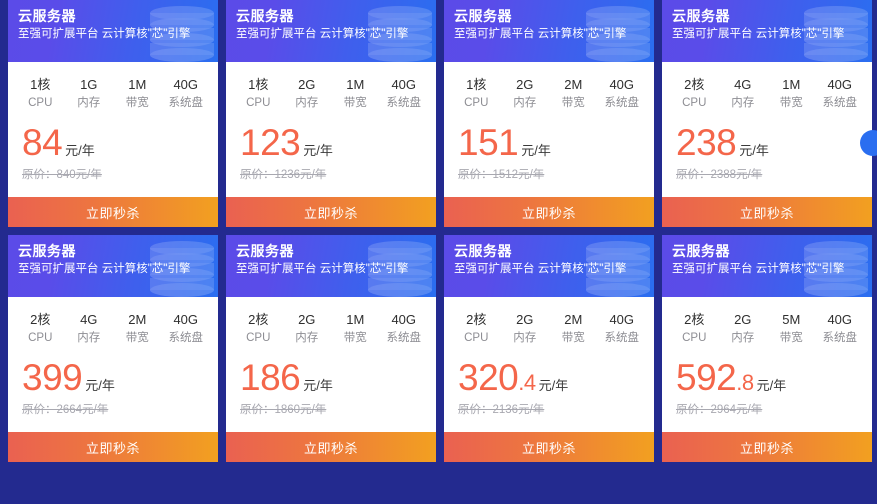 The height and width of the screenshot is (504, 877). What do you see at coordinates (525, 94) in the screenshot?
I see `spec-item: 2G 内存` at bounding box center [525, 94].